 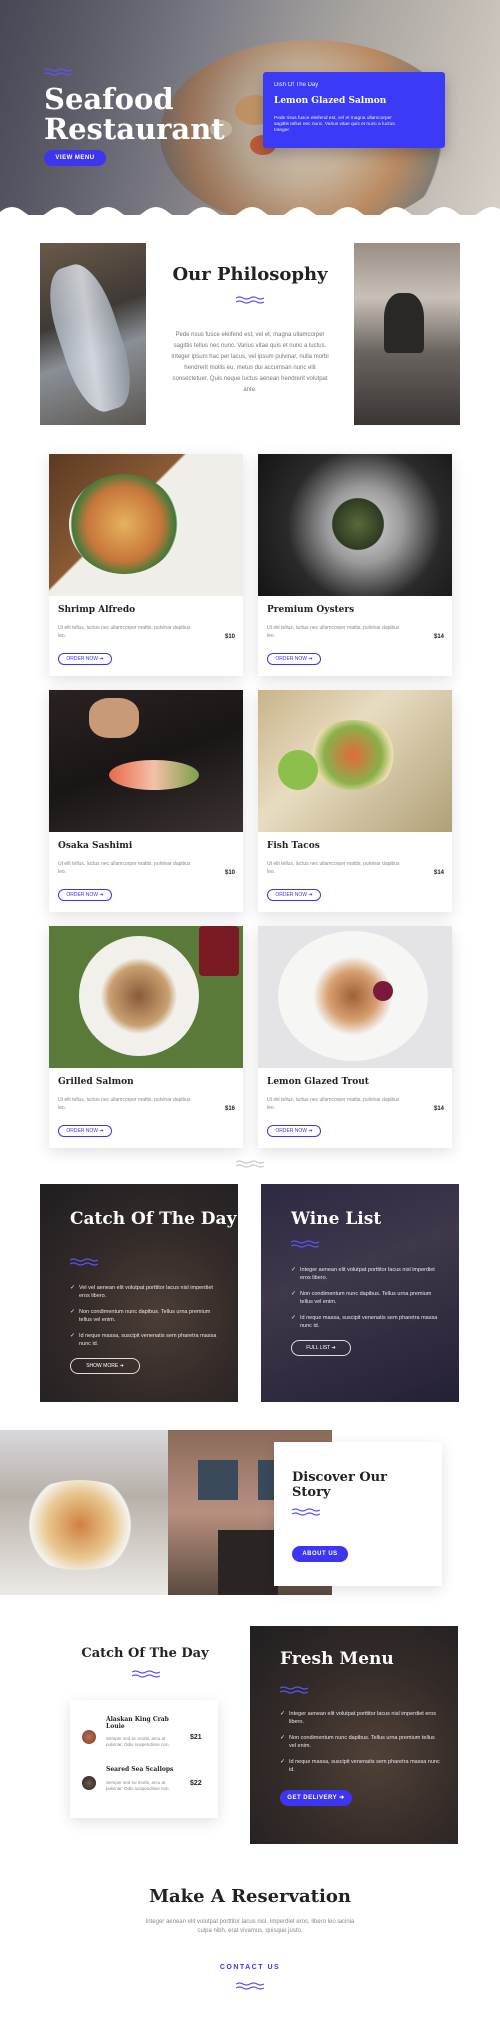 I want to click on wave-separator, so click(x=250, y=218).